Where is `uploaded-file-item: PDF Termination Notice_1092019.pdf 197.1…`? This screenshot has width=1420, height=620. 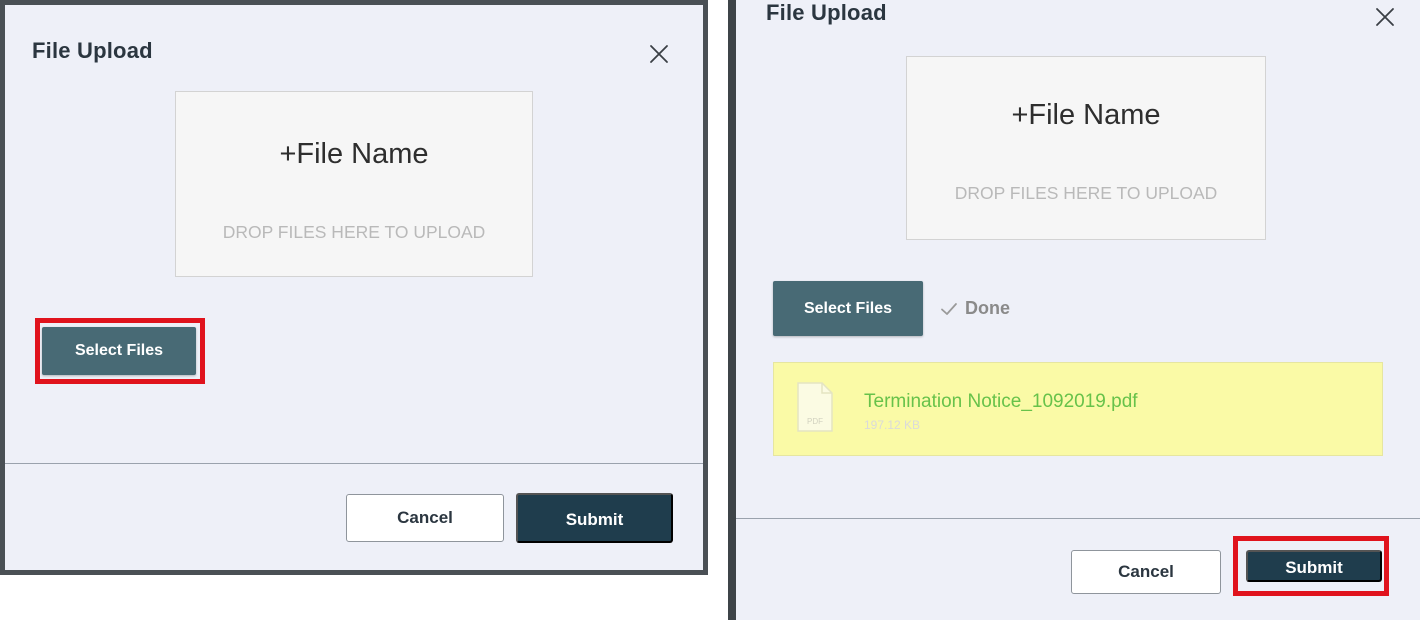
uploaded-file-item: PDF Termination Notice_1092019.pdf 197.1… is located at coordinates (1078, 409).